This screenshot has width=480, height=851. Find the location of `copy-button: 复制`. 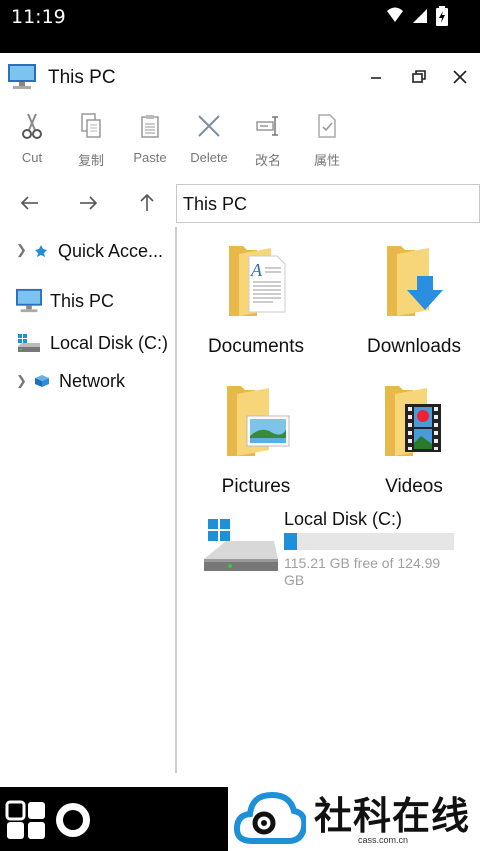

copy-button: 复制 is located at coordinates (91, 137).